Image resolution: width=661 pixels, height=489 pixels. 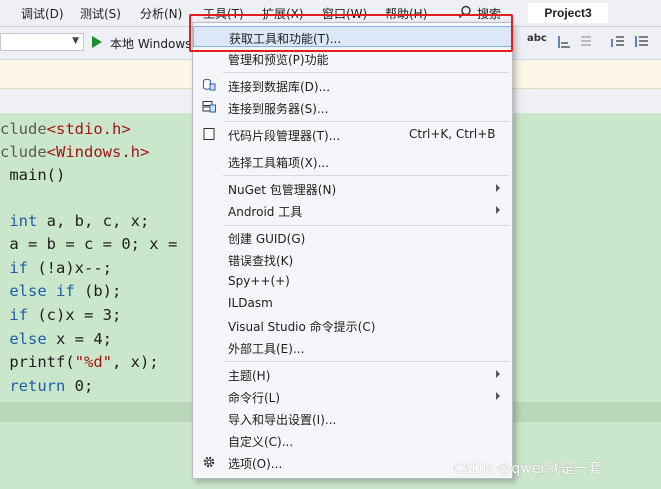 I want to click on code-token: (c)x = 3;, so click(x=75, y=315).